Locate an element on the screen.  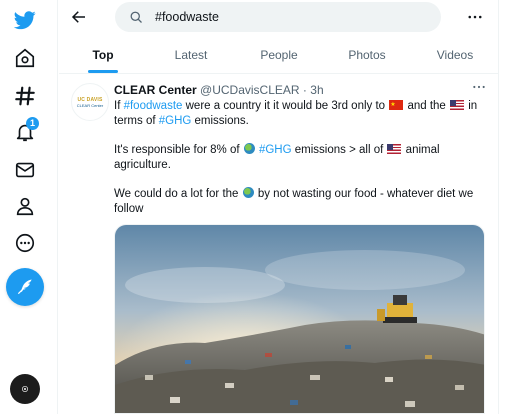
search-header is located at coordinates (279, 18).